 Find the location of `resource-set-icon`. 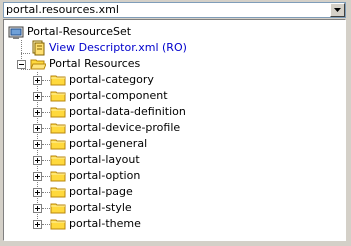

resource-set-icon is located at coordinates (16, 32).